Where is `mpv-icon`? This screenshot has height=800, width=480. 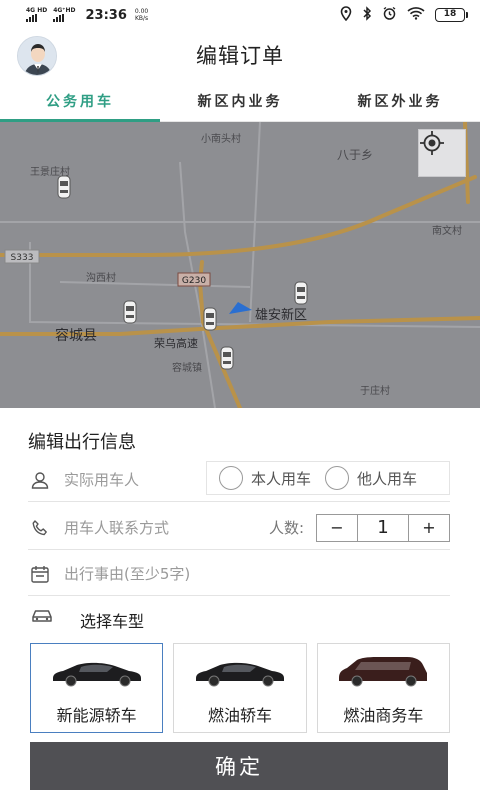 mpv-icon is located at coordinates (383, 672).